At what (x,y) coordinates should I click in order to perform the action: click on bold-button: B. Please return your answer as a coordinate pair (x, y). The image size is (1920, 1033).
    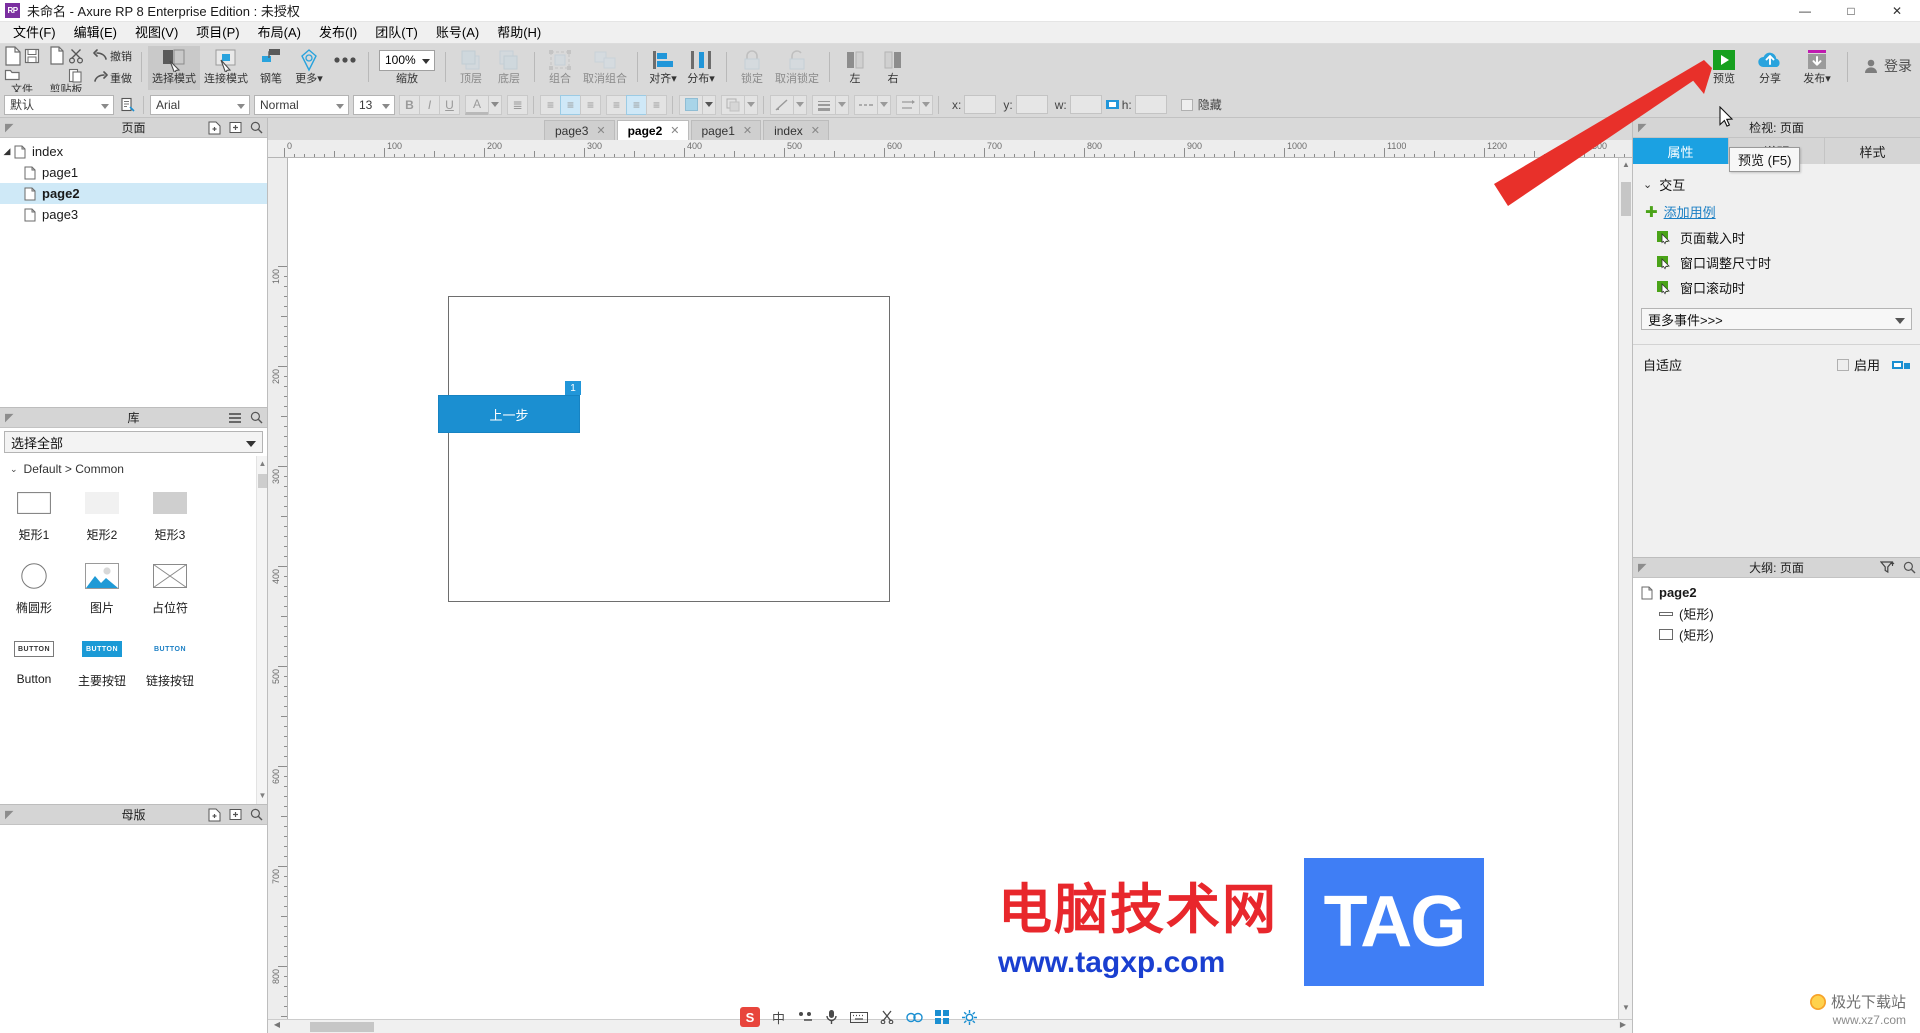
    Looking at the image, I should click on (409, 104).